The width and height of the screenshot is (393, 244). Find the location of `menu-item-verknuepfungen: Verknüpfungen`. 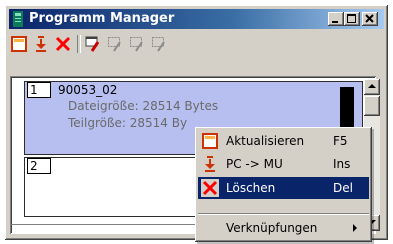

menu-item-verknuepfungen: Verknüpfungen is located at coordinates (283, 228).